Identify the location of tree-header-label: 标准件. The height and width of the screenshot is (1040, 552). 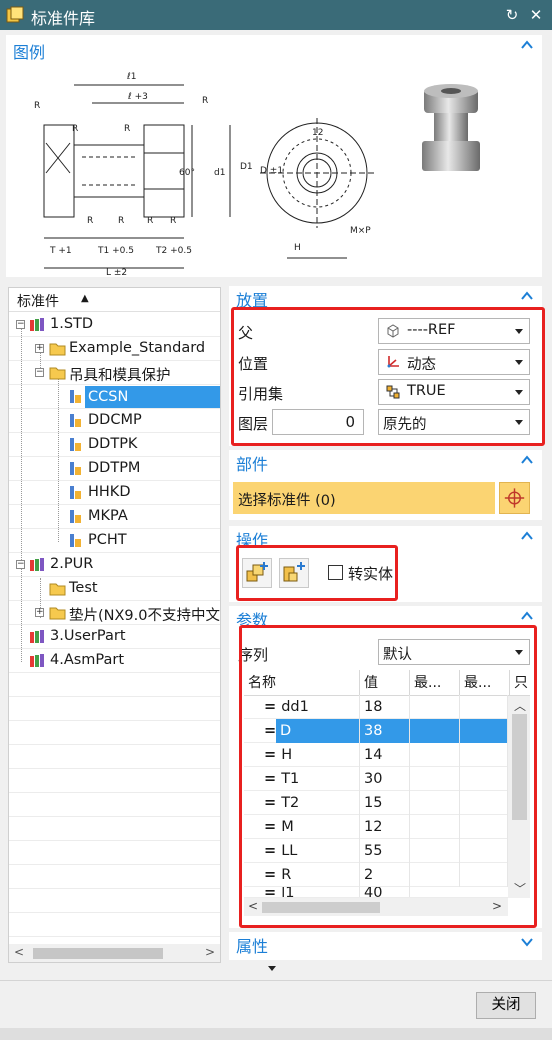
(38, 302).